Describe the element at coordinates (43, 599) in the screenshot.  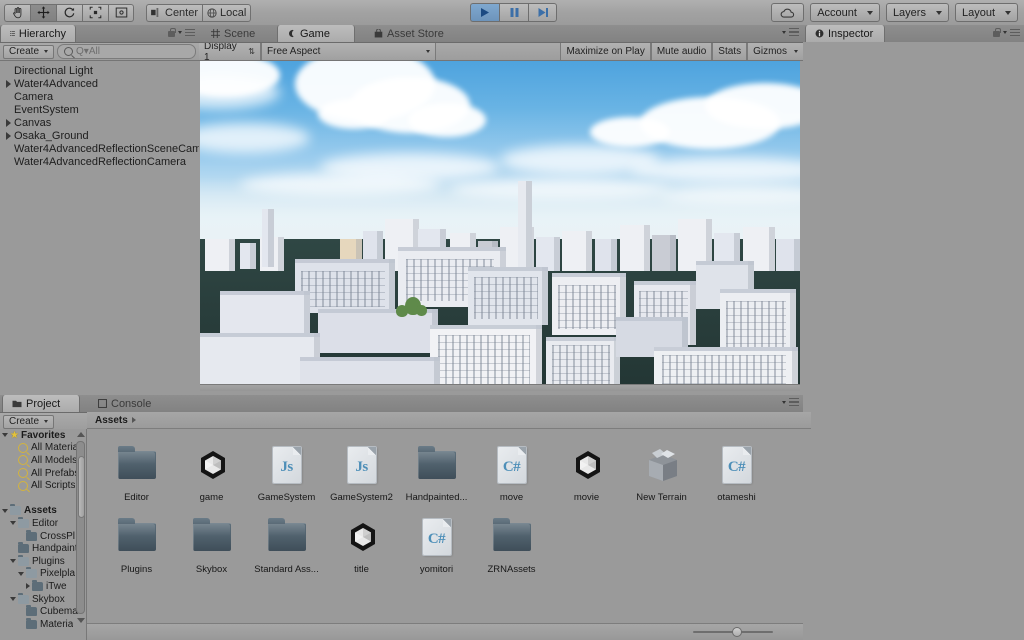
I see `project-tree-item: Skybox` at that location.